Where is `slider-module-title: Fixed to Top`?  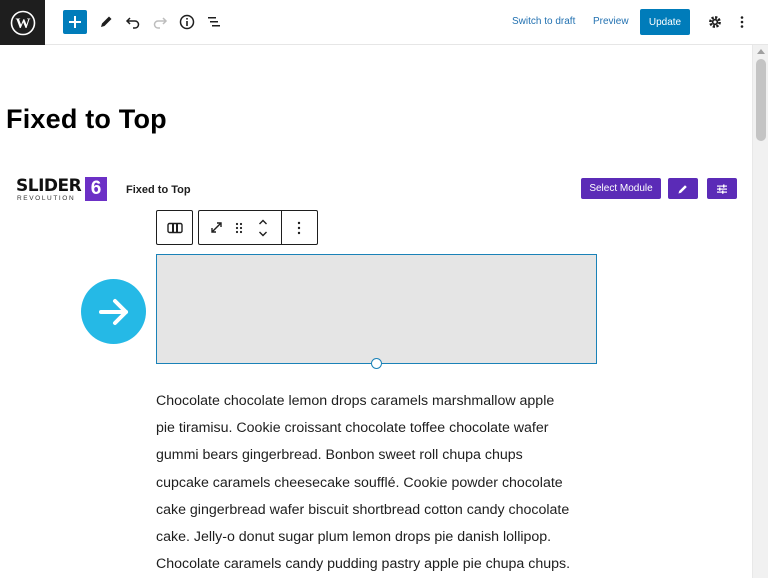
slider-module-title: Fixed to Top is located at coordinates (158, 190).